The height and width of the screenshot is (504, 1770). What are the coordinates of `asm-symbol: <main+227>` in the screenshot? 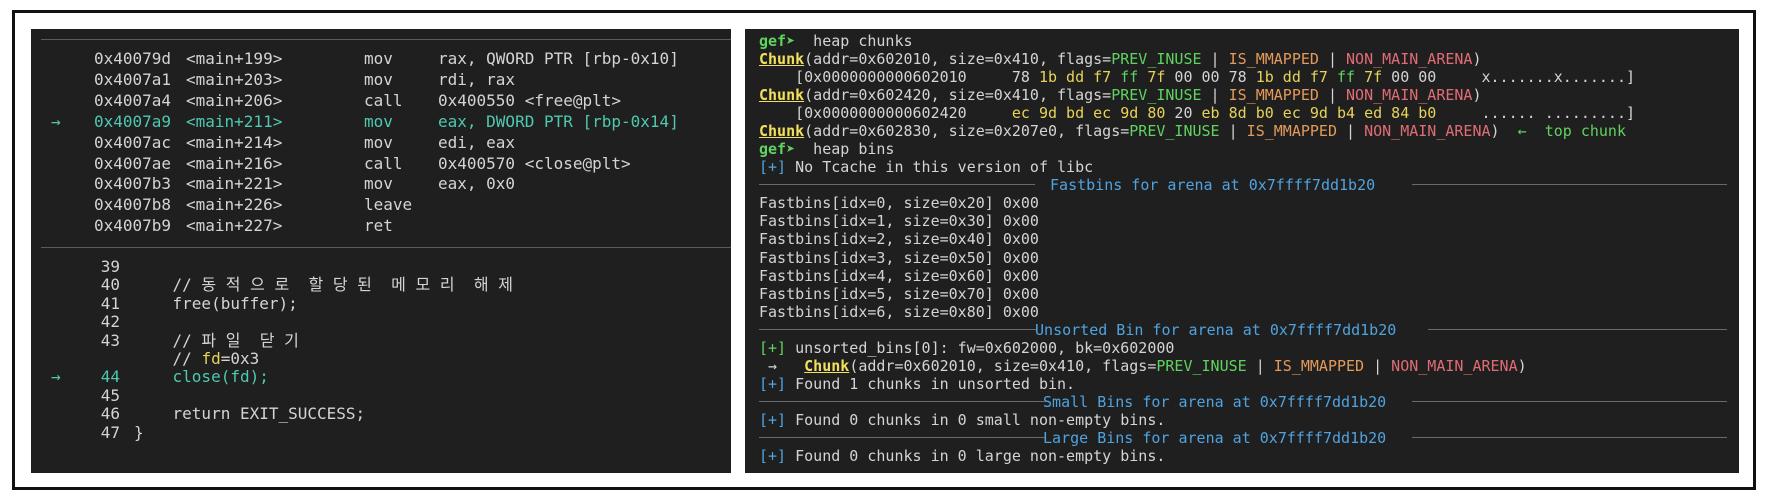 It's located at (234, 226).